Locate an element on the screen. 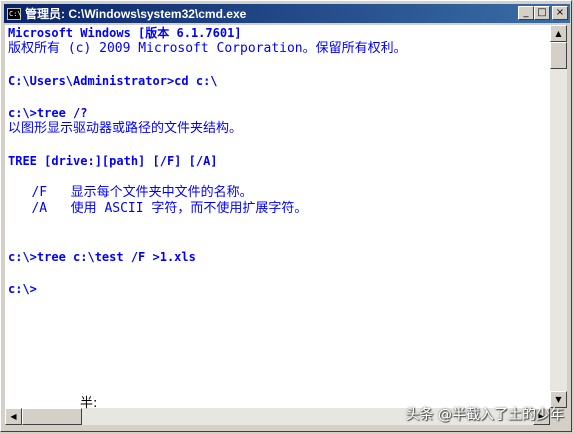  vertical-scrollbar: ▲ ▼ is located at coordinates (558, 216).